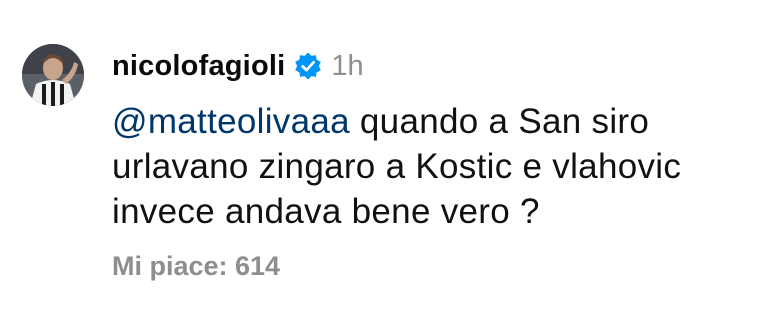 The image size is (767, 325). I want to click on likes-count: Mi piace: 614, so click(196, 266).